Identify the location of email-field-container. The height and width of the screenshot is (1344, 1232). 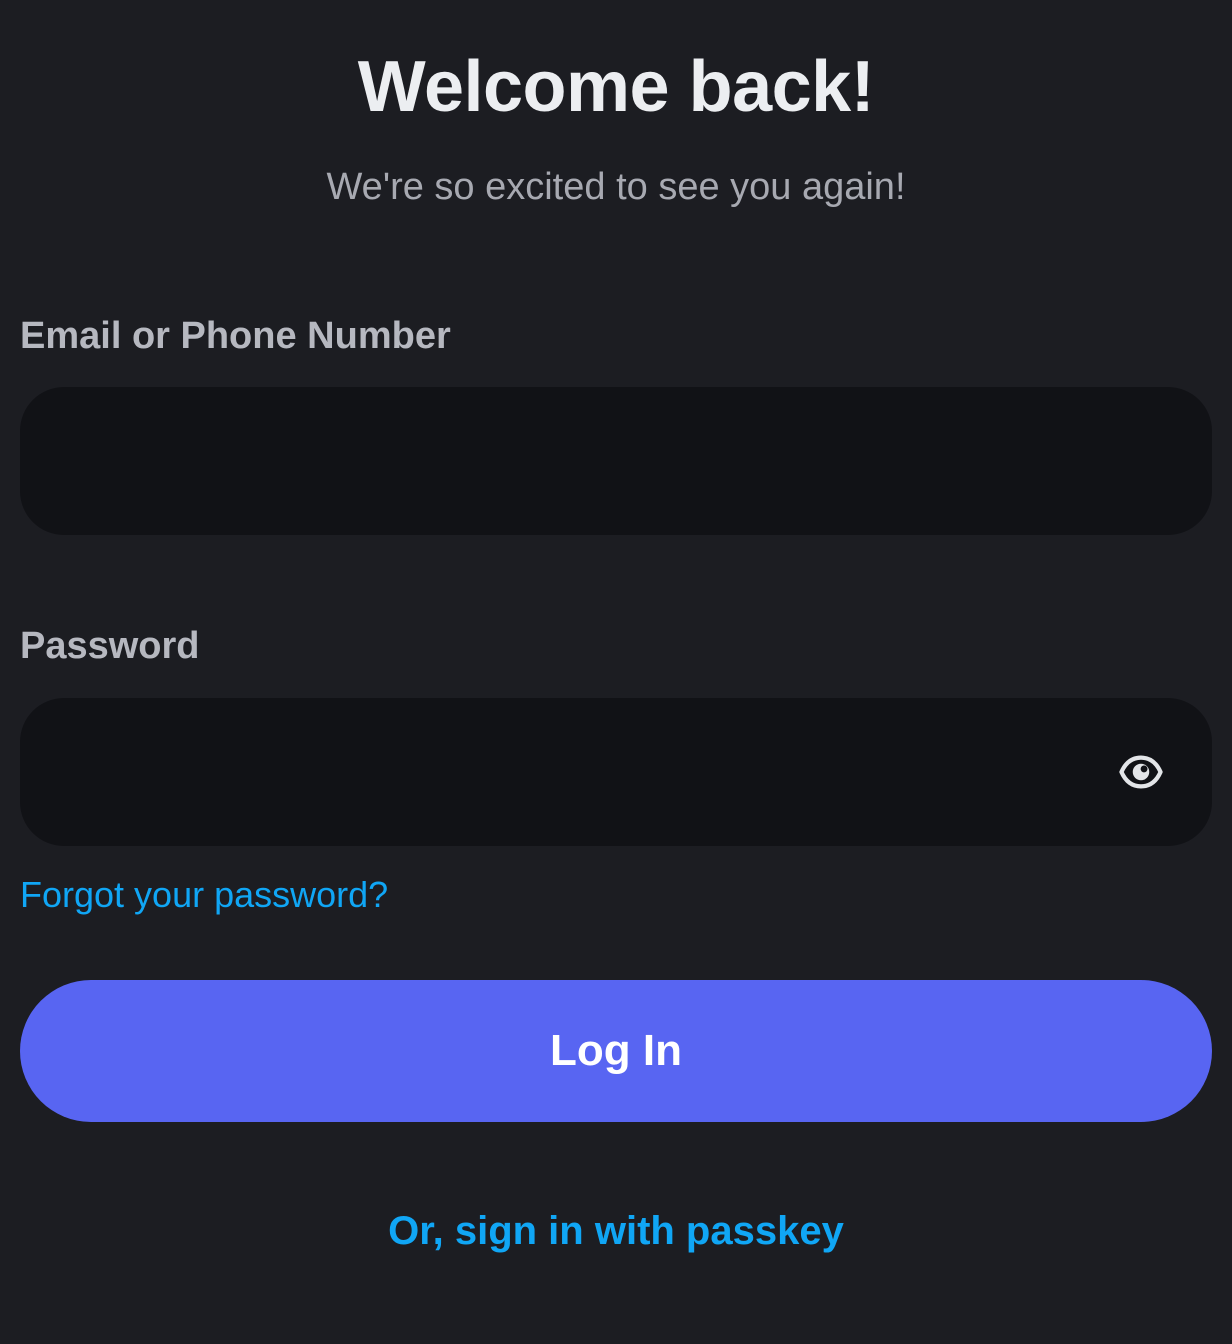
(616, 462).